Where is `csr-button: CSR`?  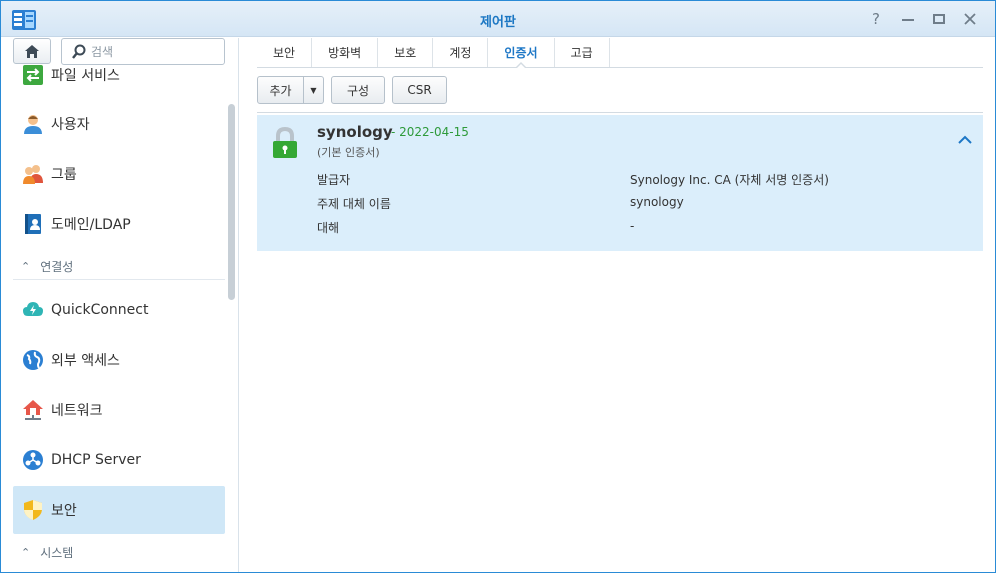
csr-button: CSR is located at coordinates (419, 90).